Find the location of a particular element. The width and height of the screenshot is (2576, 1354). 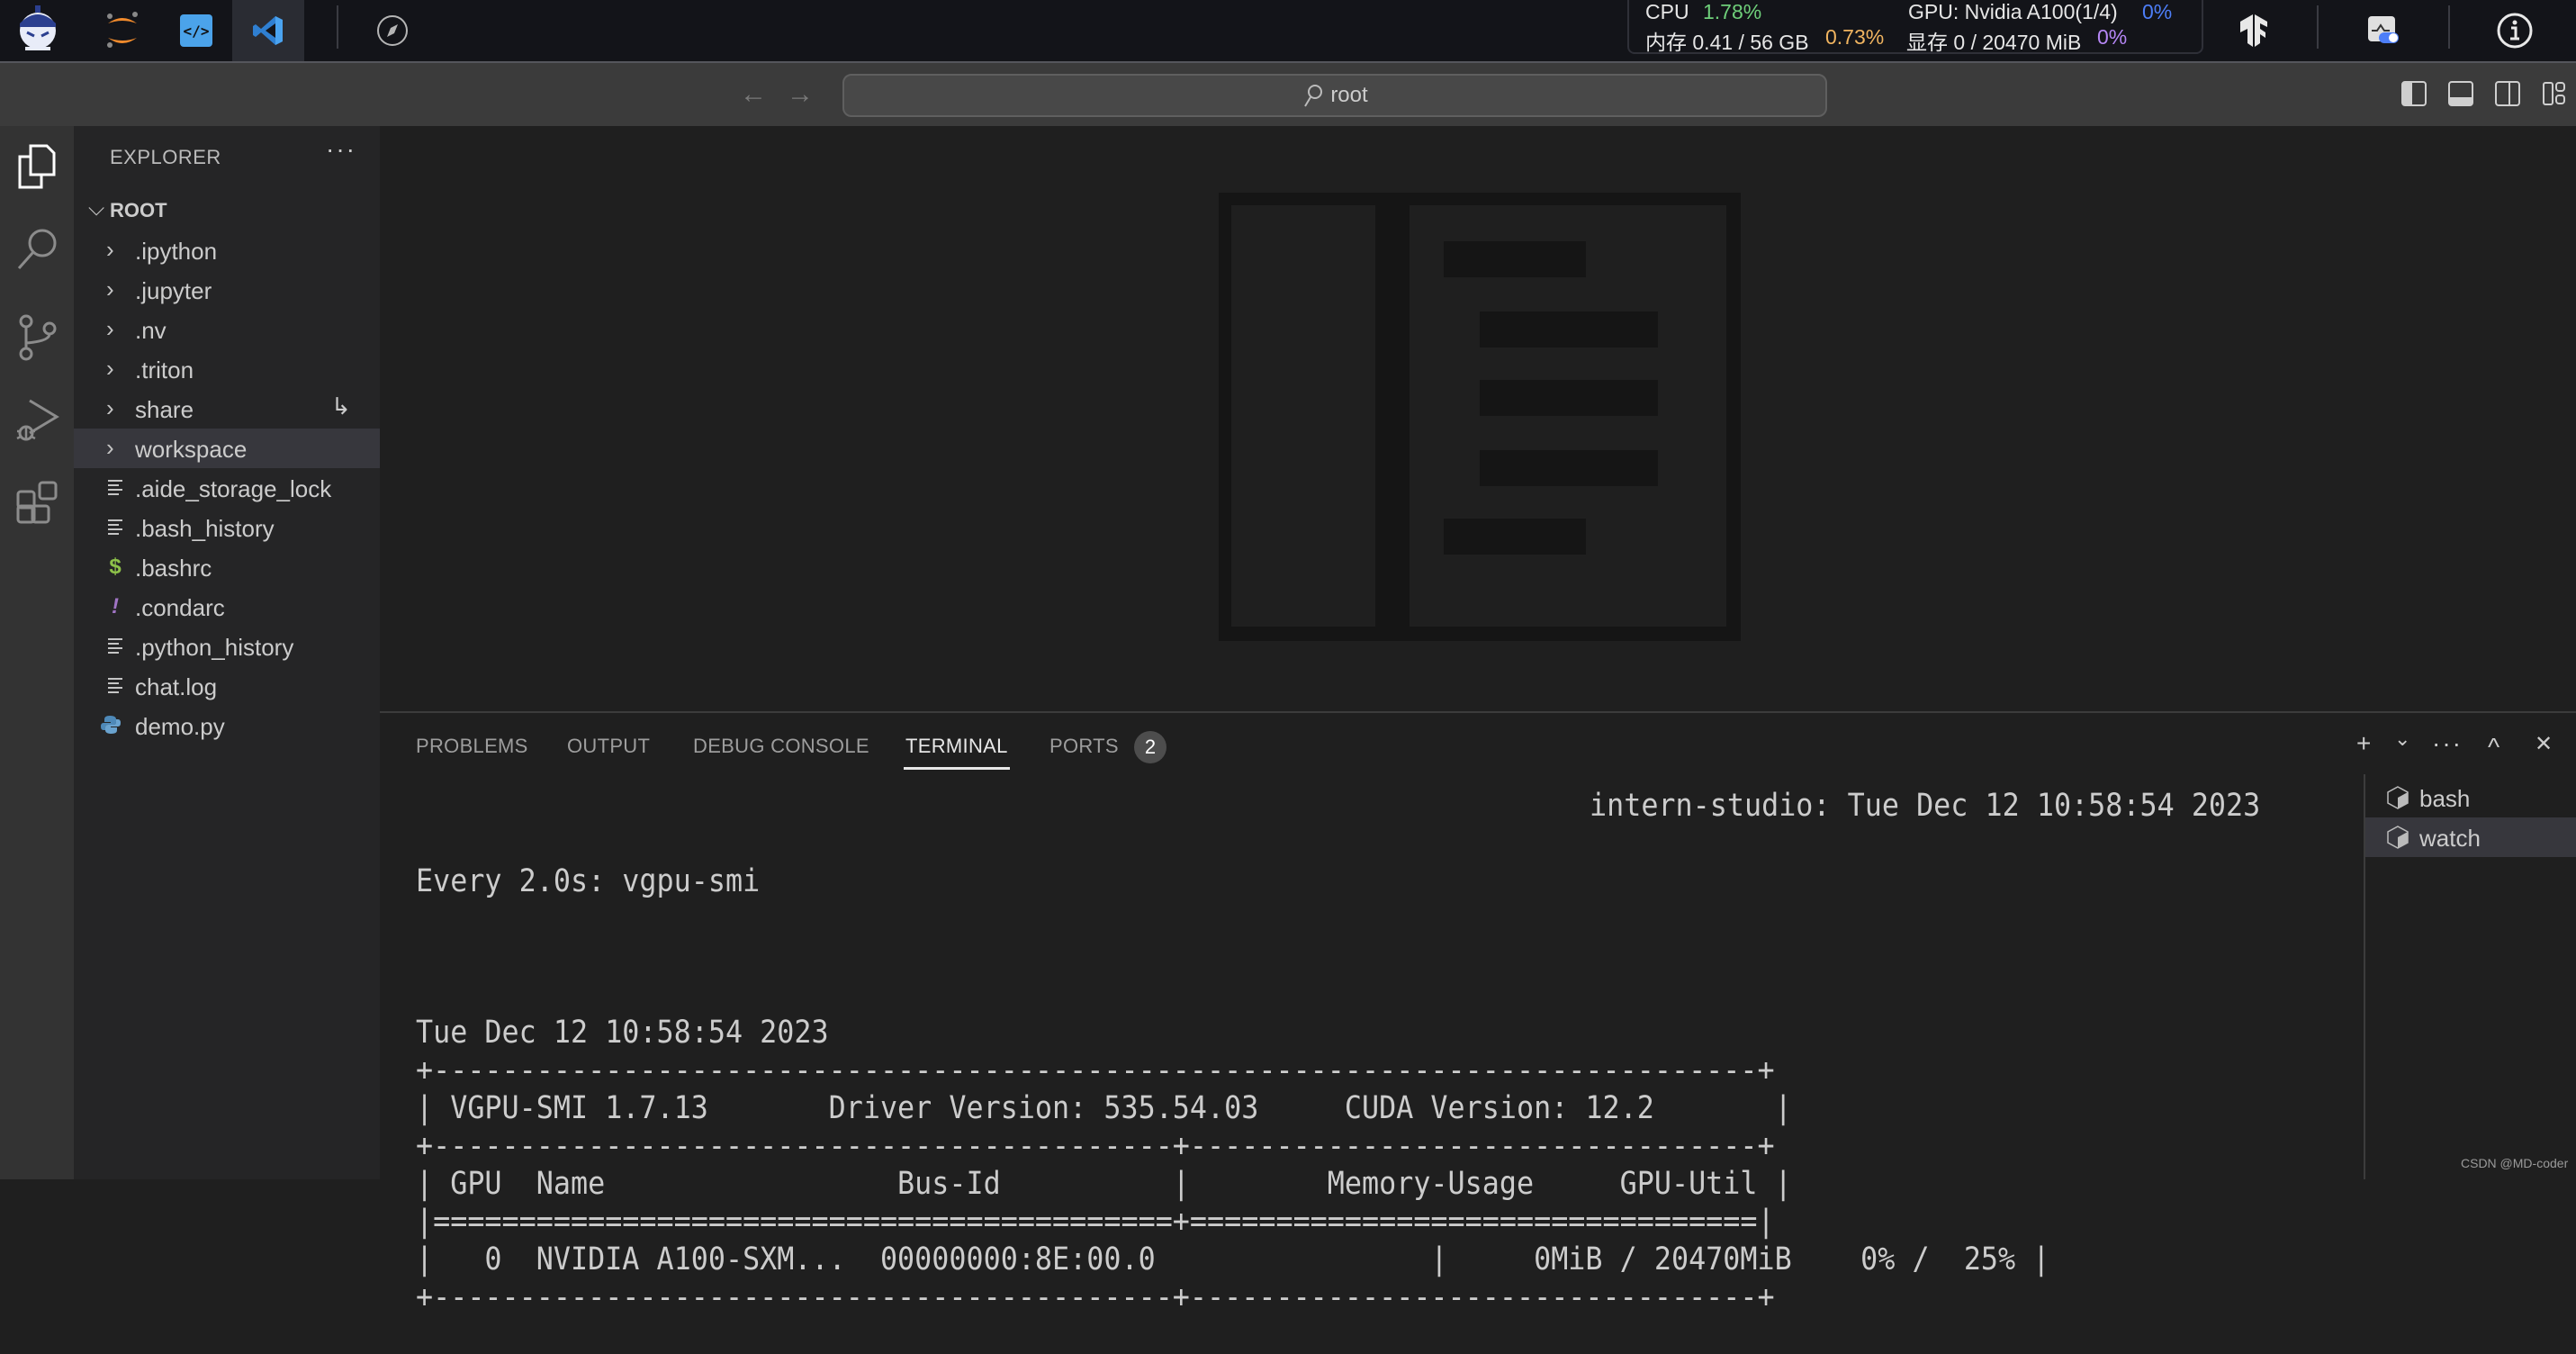

tree-file: .bash_history is located at coordinates (227, 527).